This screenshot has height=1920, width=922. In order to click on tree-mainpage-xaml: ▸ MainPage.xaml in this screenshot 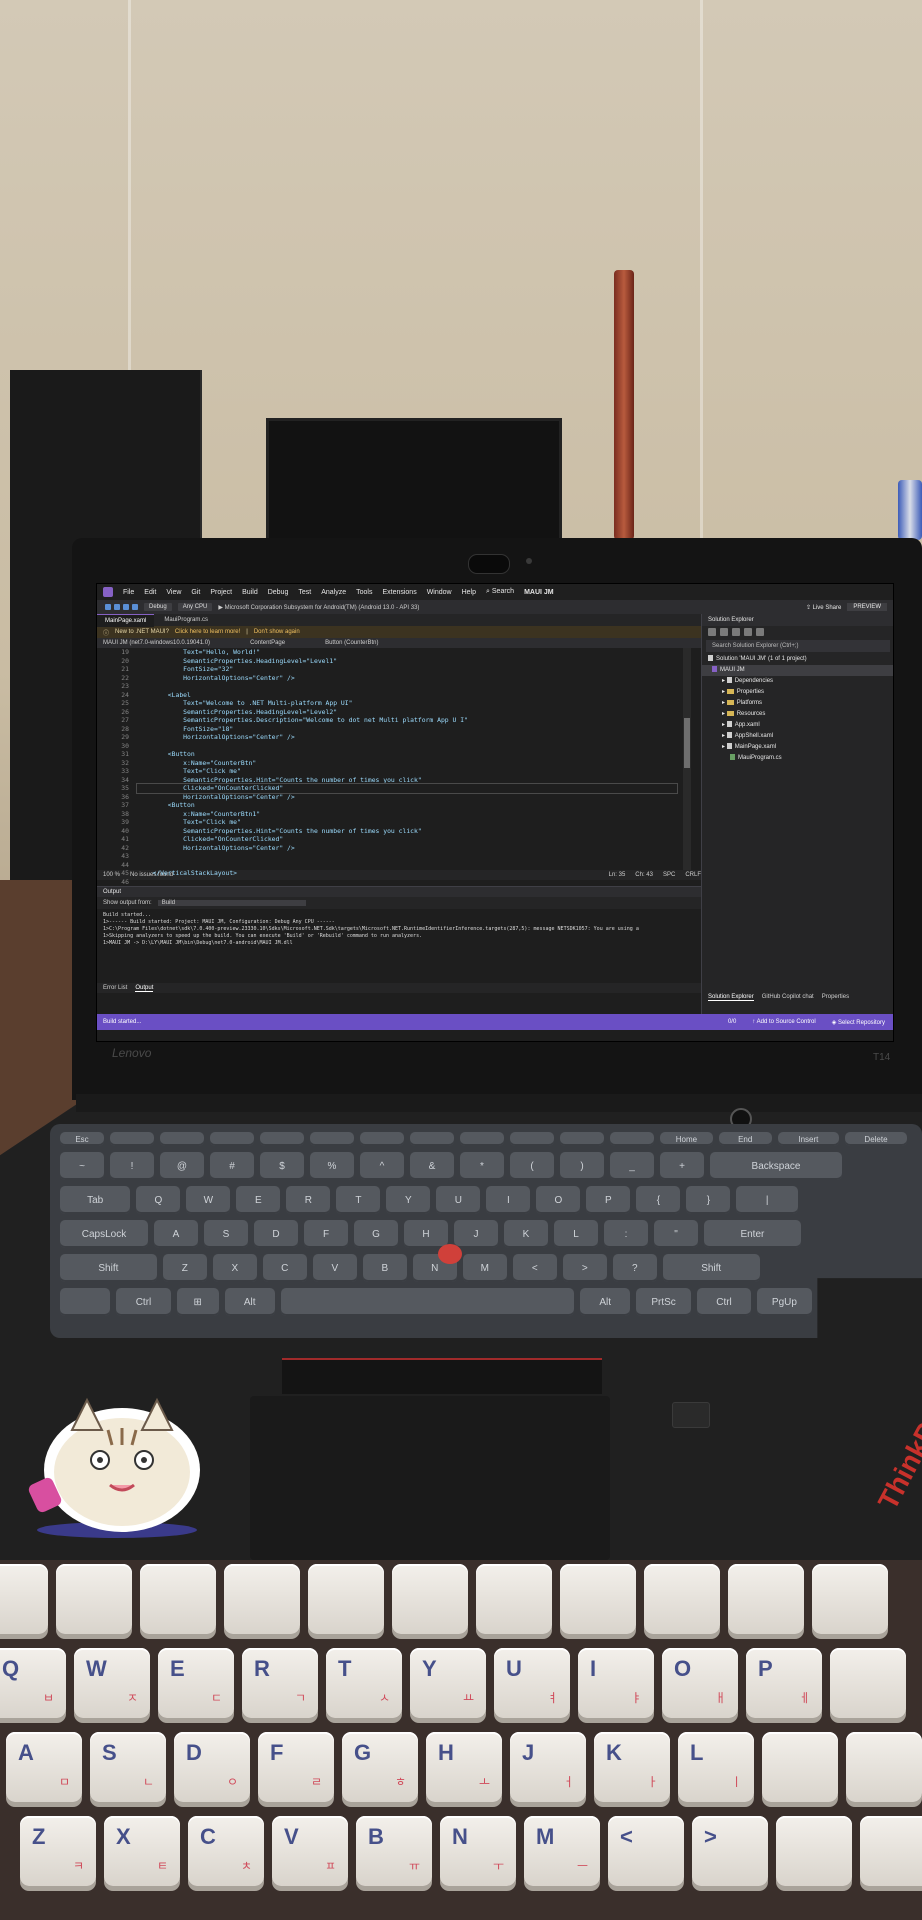, I will do `click(797, 747)`.